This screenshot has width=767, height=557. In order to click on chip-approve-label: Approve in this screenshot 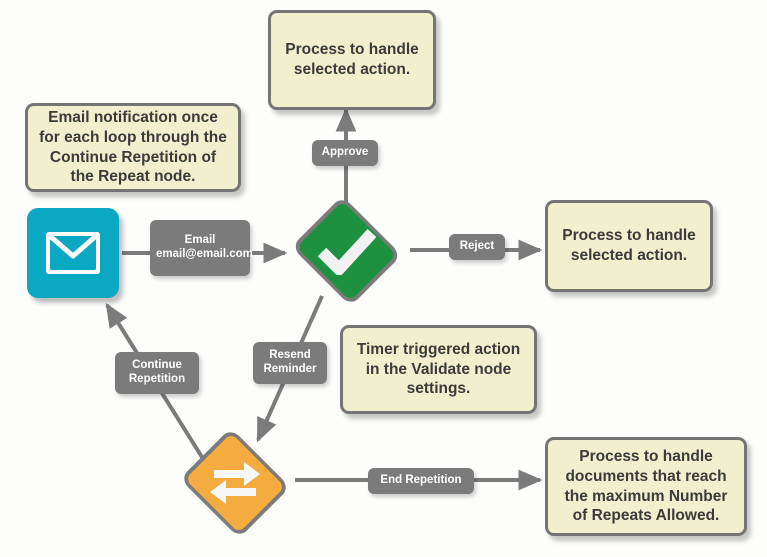, I will do `click(345, 152)`.